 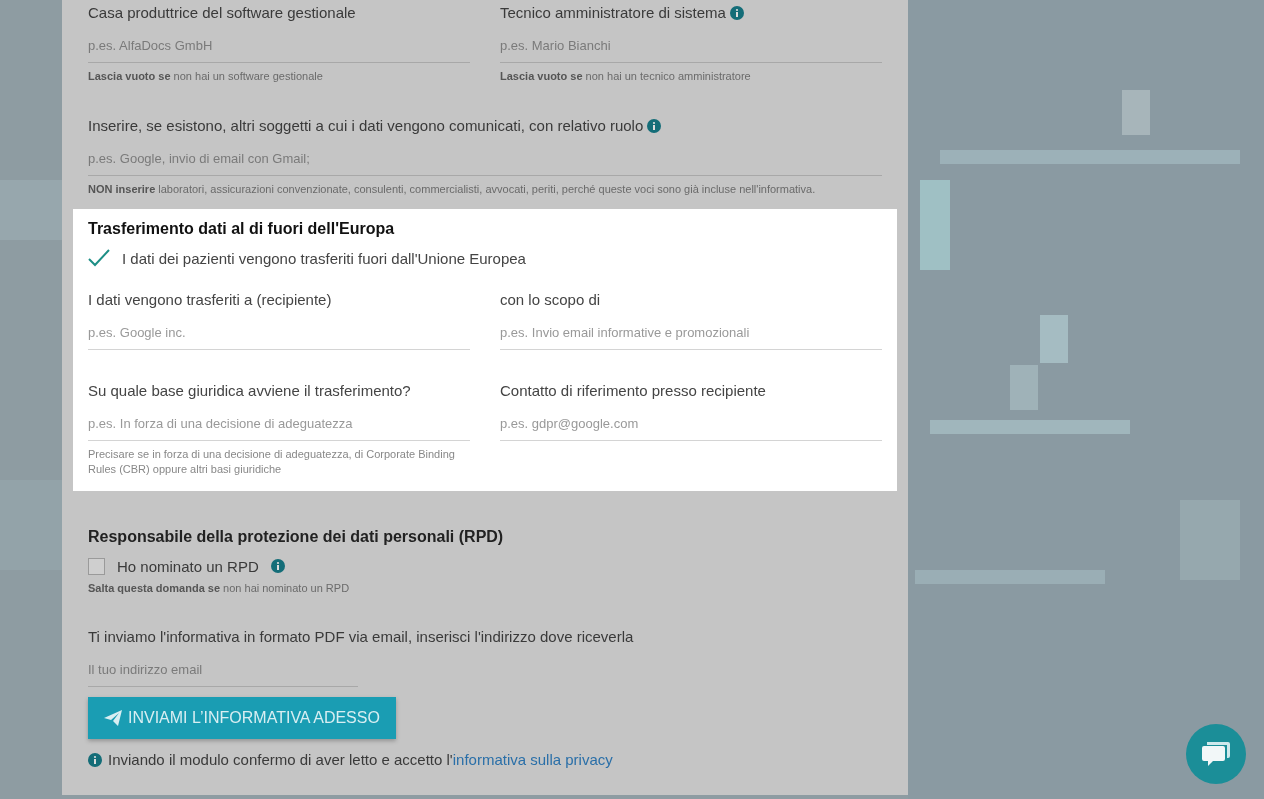 What do you see at coordinates (360, 759) in the screenshot?
I see `consent-text: Inviando il modulo confermo di aver letto e accetto l'informativa sulla privacy` at bounding box center [360, 759].